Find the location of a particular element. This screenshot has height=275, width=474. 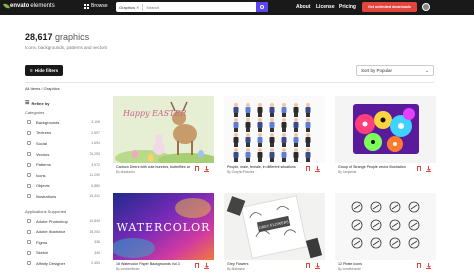

results-count: 28,617 is located at coordinates (39, 37).